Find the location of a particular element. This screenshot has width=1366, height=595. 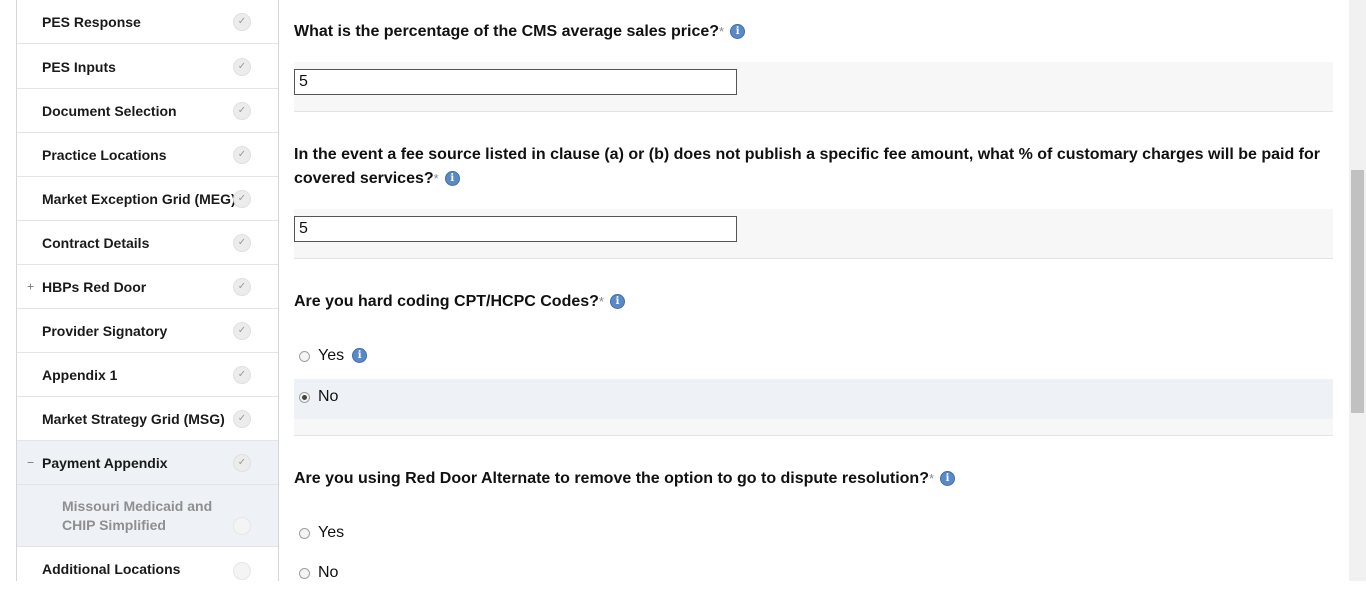

sidebar-item-label: Missouri Medicaid and CHIP Simplified is located at coordinates (137, 515).